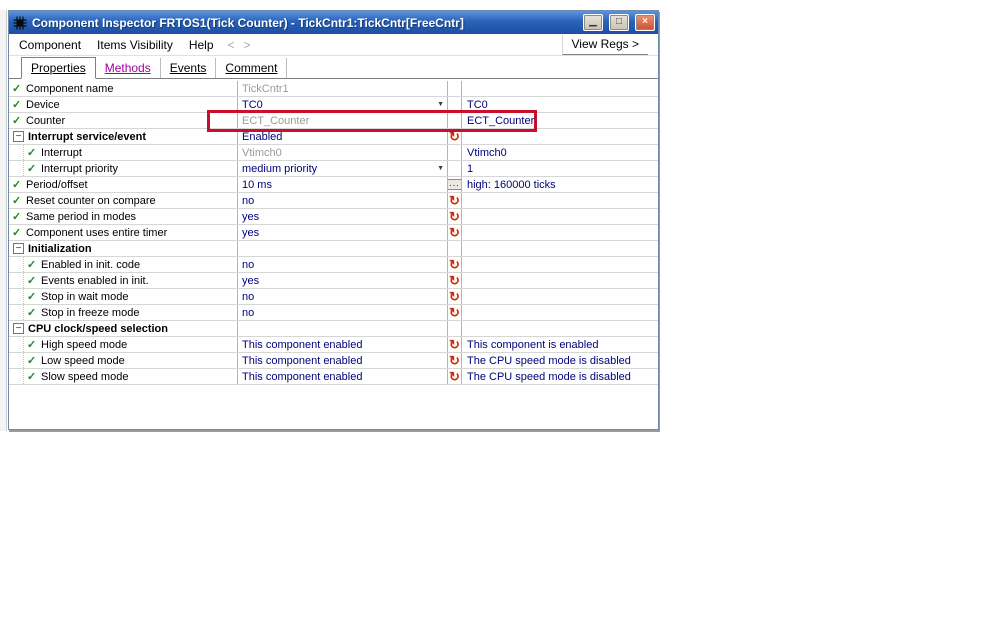 The height and width of the screenshot is (624, 998). I want to click on forward-arrow-button: >, so click(247, 45).